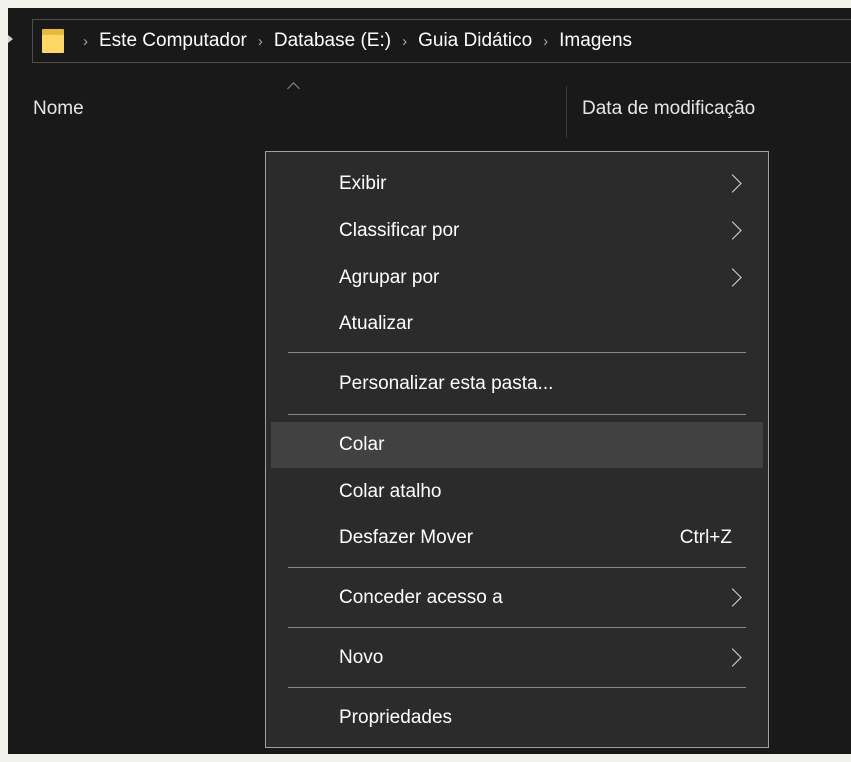  What do you see at coordinates (390, 491) in the screenshot?
I see `menu-item-label: Colar atalho` at bounding box center [390, 491].